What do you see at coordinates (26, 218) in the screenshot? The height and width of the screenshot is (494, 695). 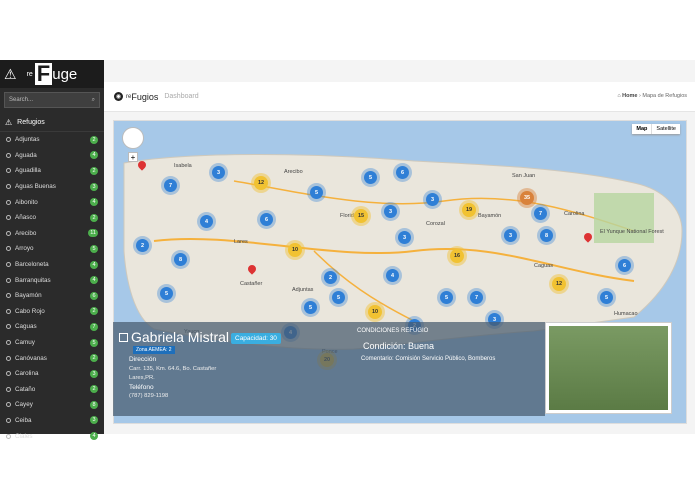 I see `sidebar-item-label: Añasco` at bounding box center [26, 218].